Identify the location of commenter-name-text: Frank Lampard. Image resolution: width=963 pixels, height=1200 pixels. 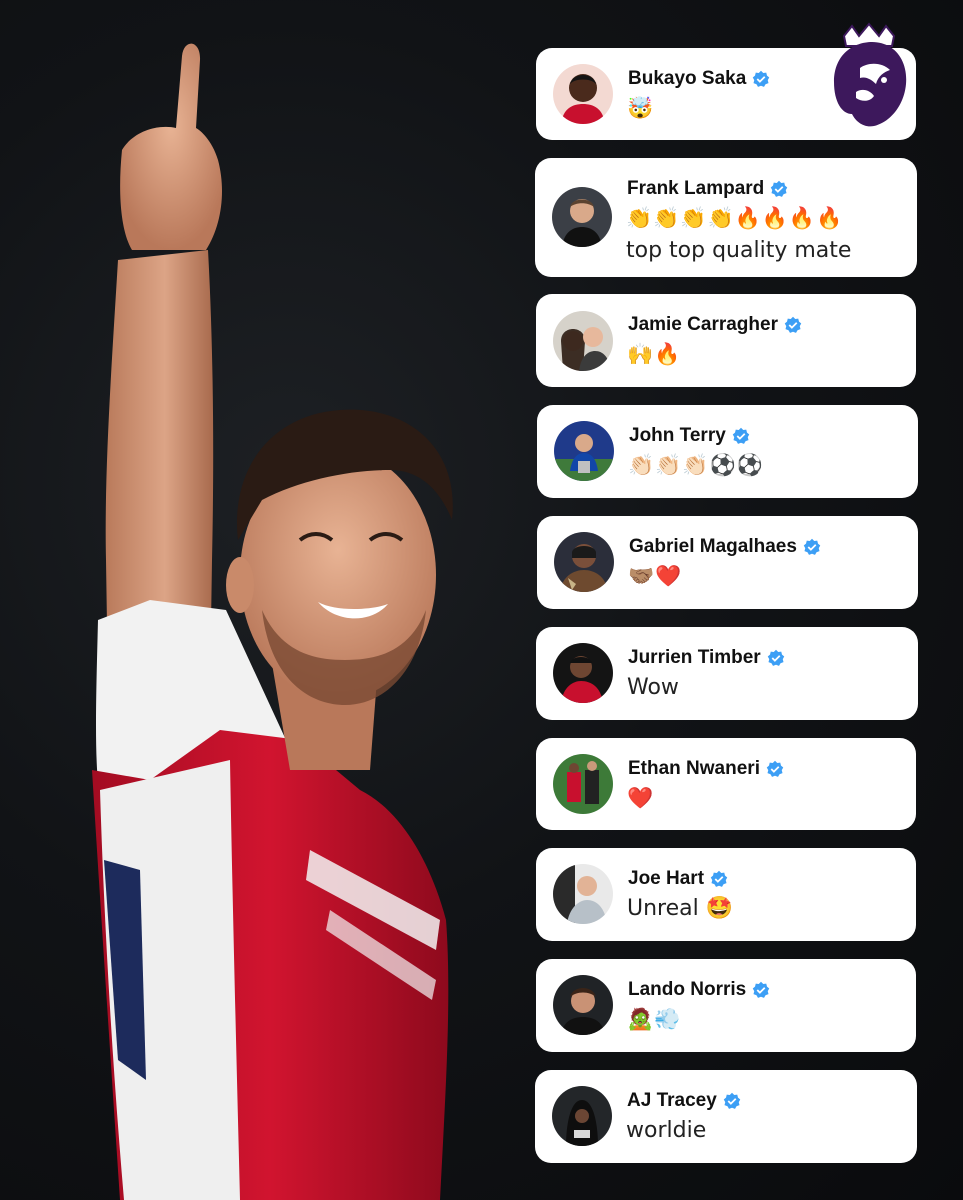
(695, 189).